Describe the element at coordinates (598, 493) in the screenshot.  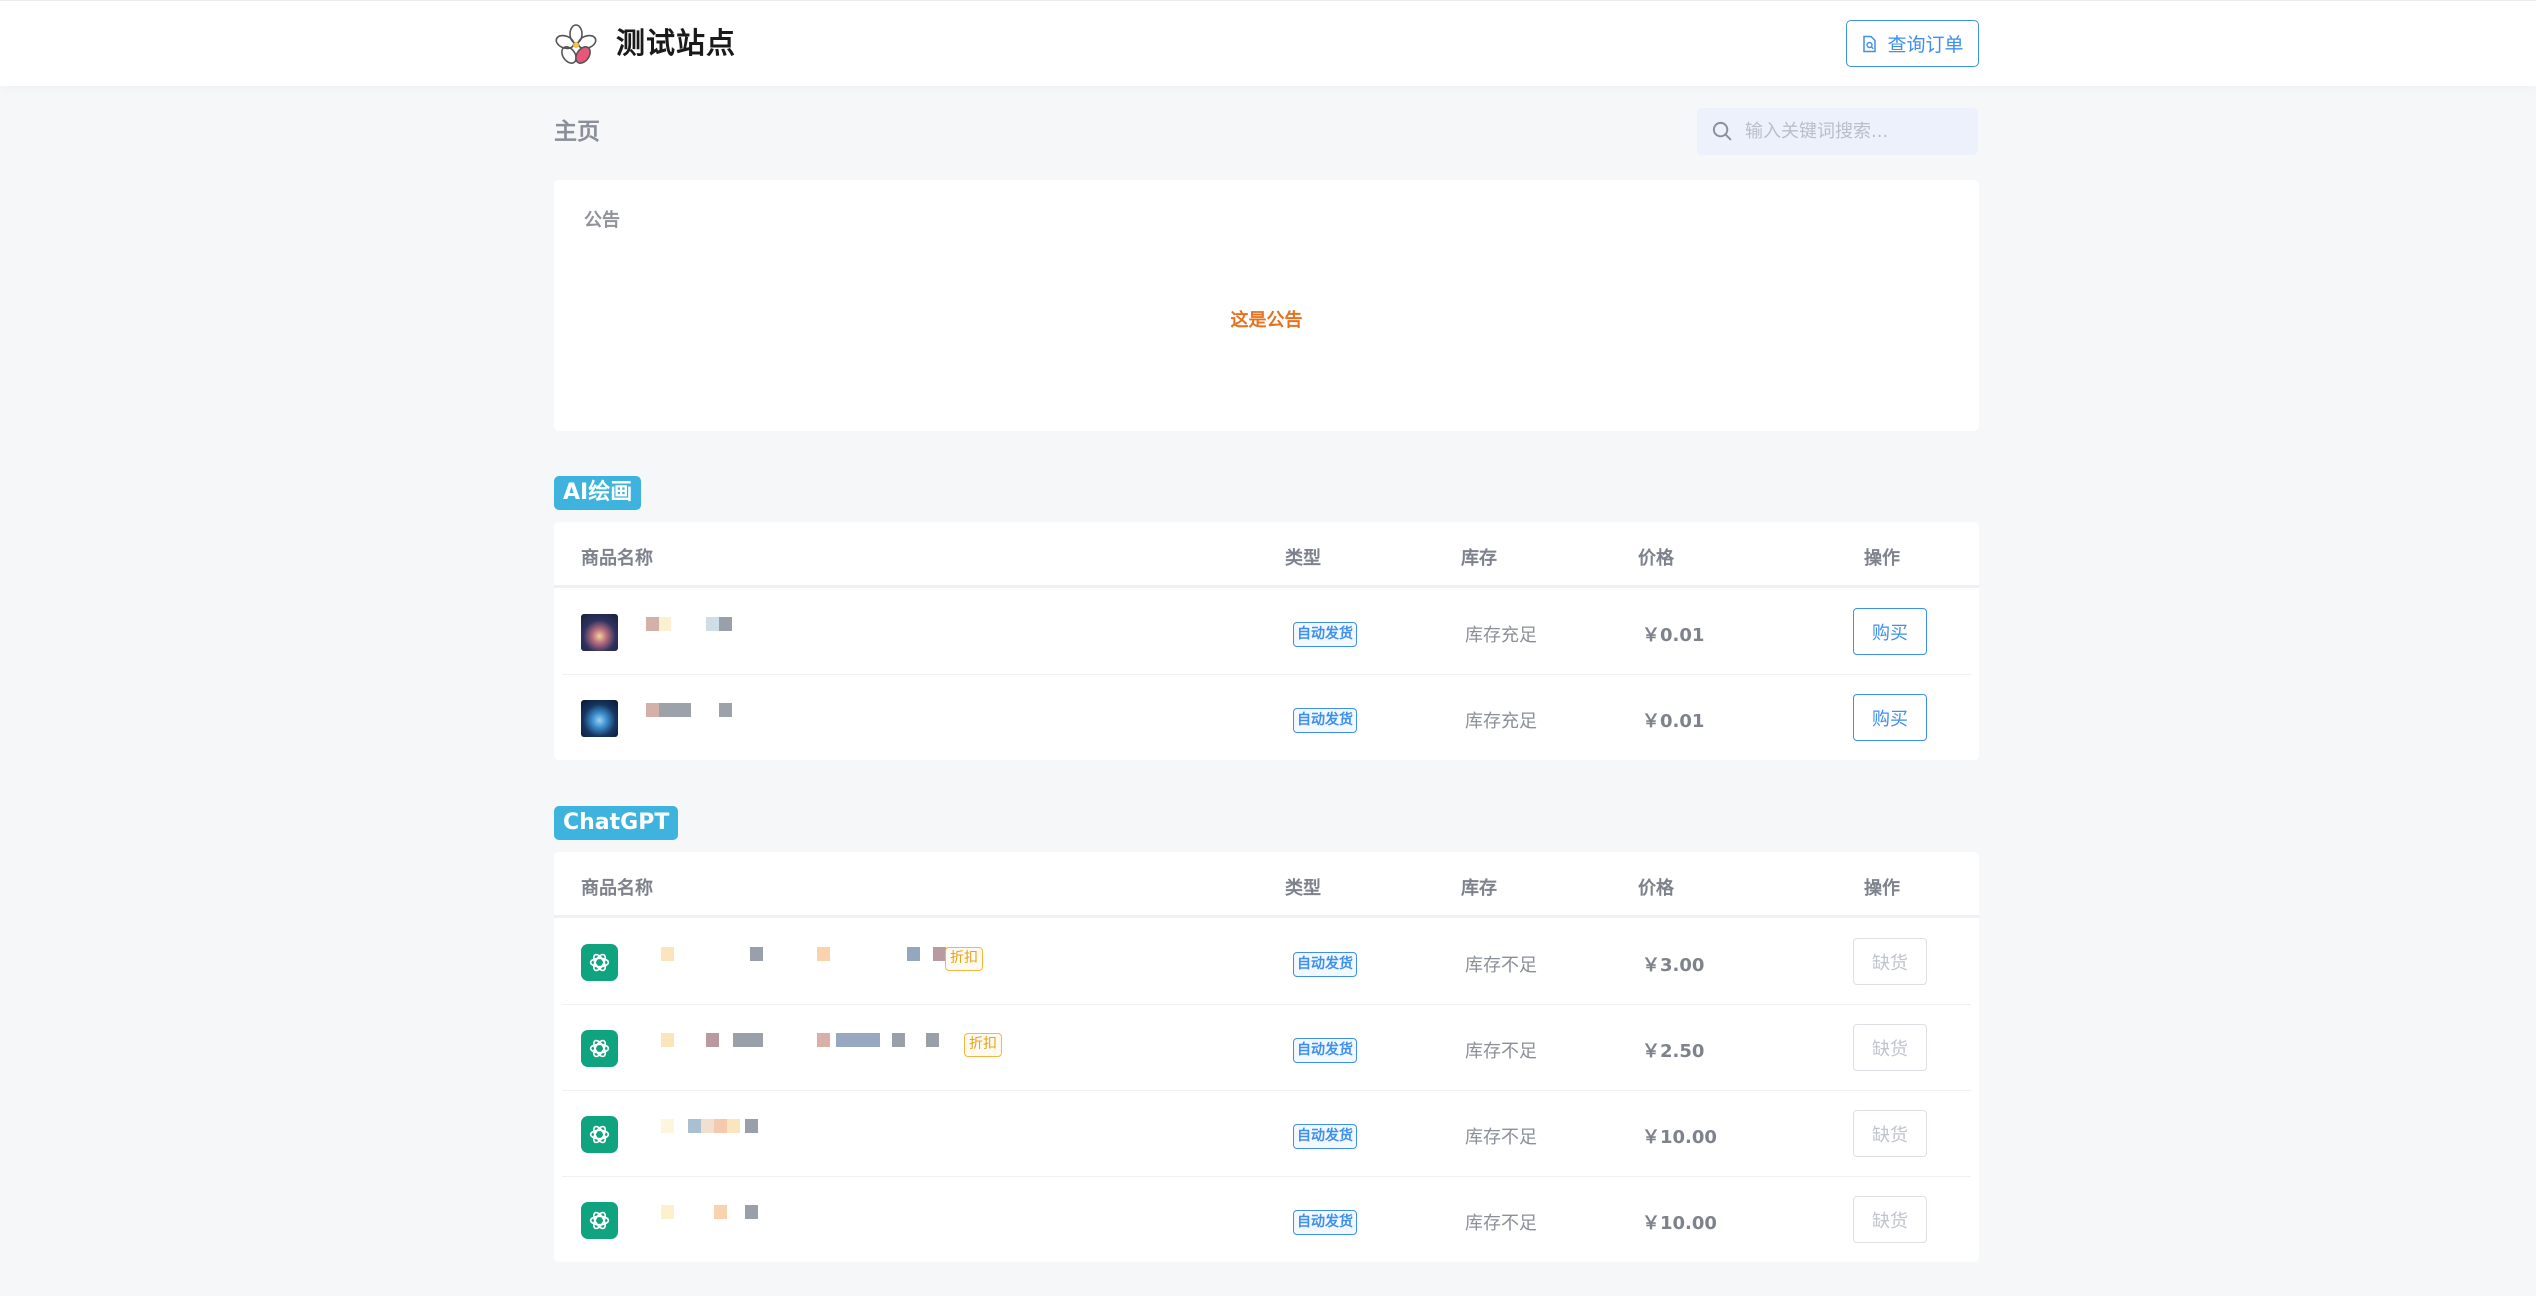
I see `section-tag-ai-drawing: AI绘画` at that location.